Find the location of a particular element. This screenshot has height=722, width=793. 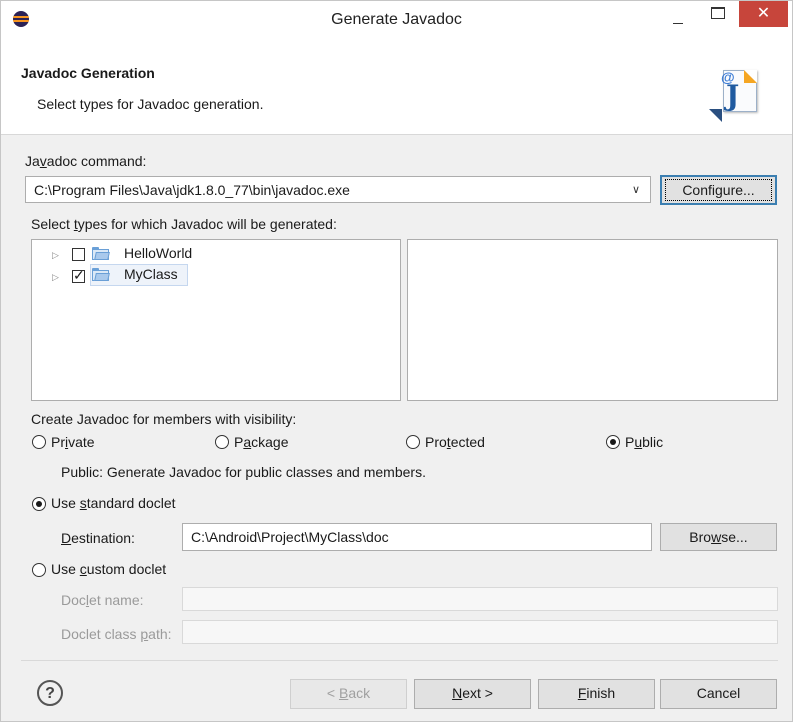

next-button: Next > is located at coordinates (472, 694).